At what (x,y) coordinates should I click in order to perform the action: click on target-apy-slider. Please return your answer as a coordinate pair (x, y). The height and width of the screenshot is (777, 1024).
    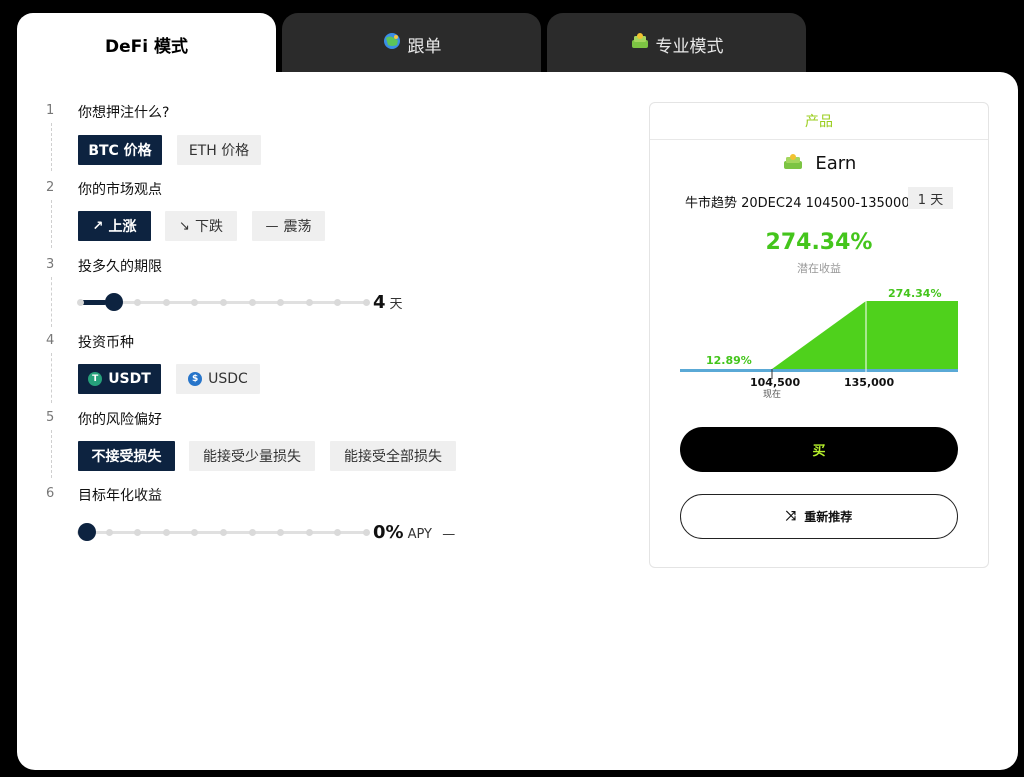
    Looking at the image, I should click on (223, 532).